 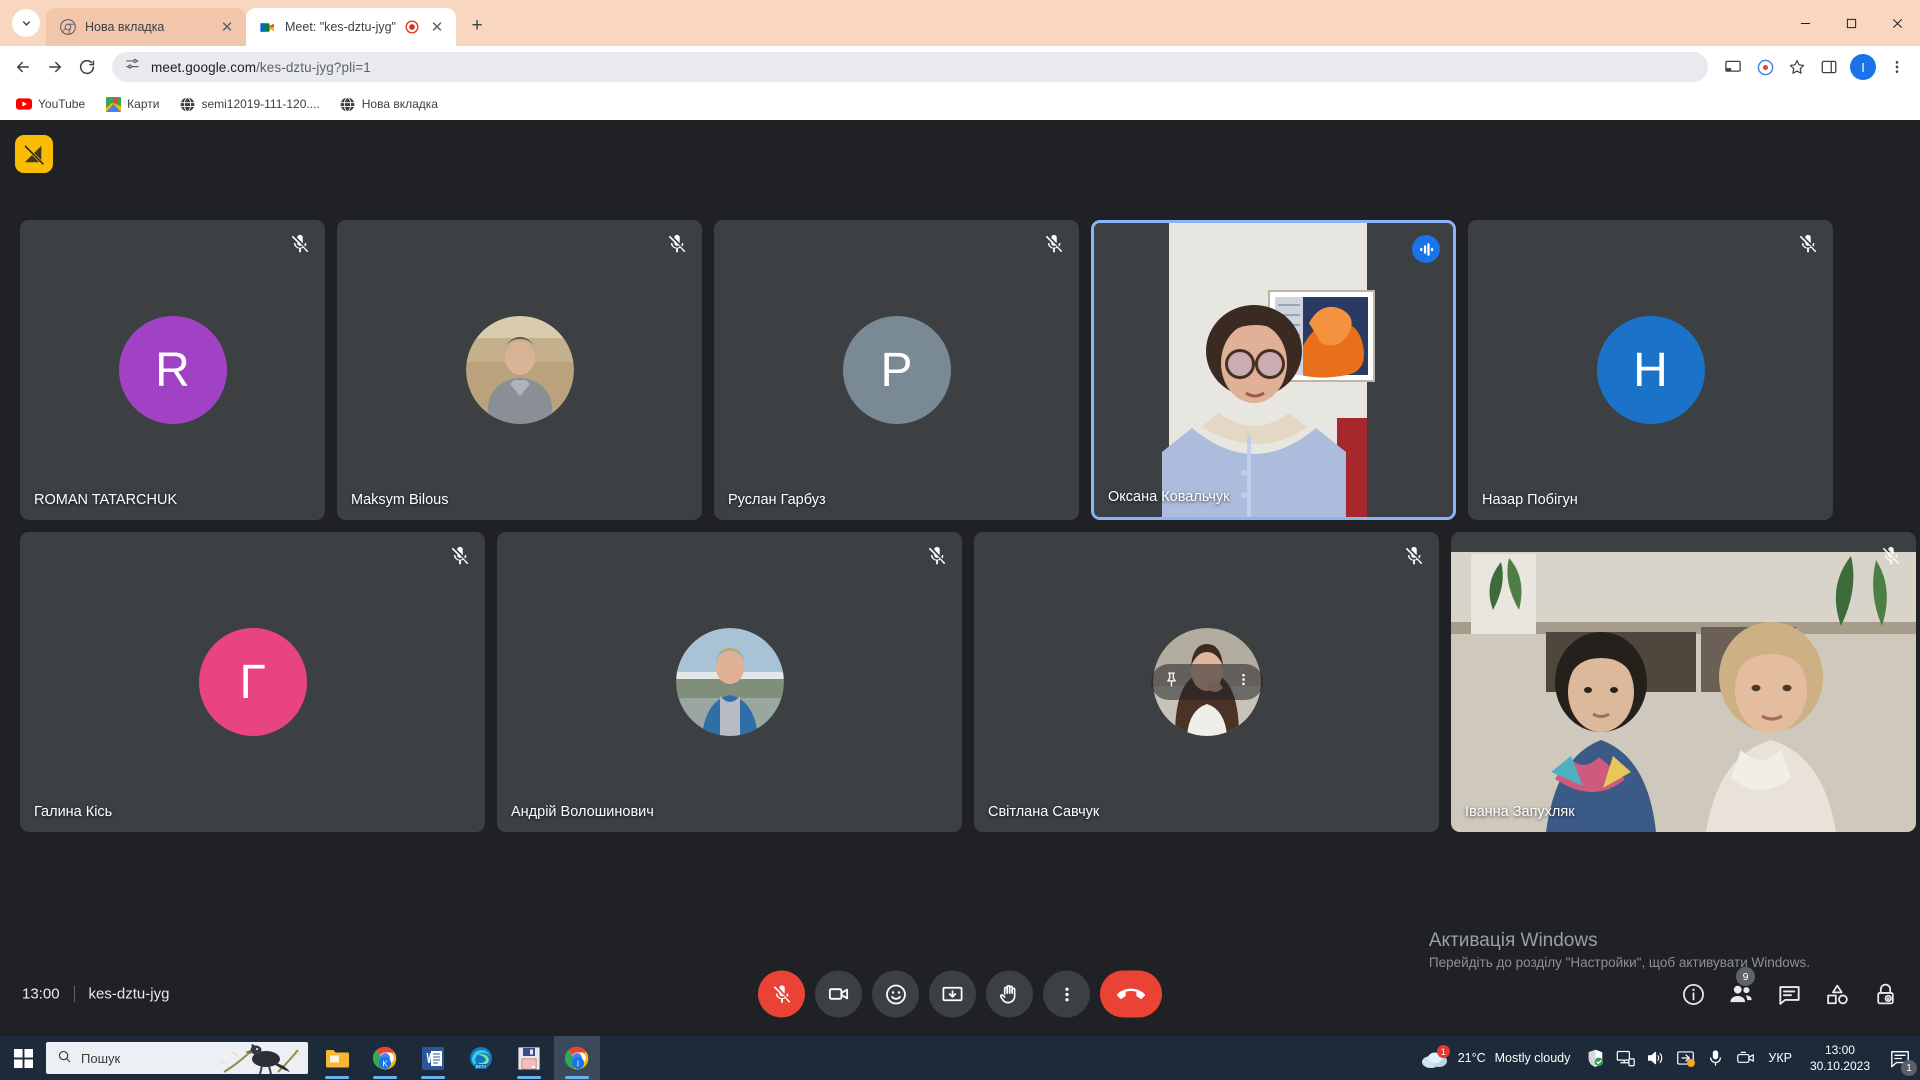 What do you see at coordinates (1496, 1057) in the screenshot?
I see `weather-widget: 1 21°C Mostly cloudy` at bounding box center [1496, 1057].